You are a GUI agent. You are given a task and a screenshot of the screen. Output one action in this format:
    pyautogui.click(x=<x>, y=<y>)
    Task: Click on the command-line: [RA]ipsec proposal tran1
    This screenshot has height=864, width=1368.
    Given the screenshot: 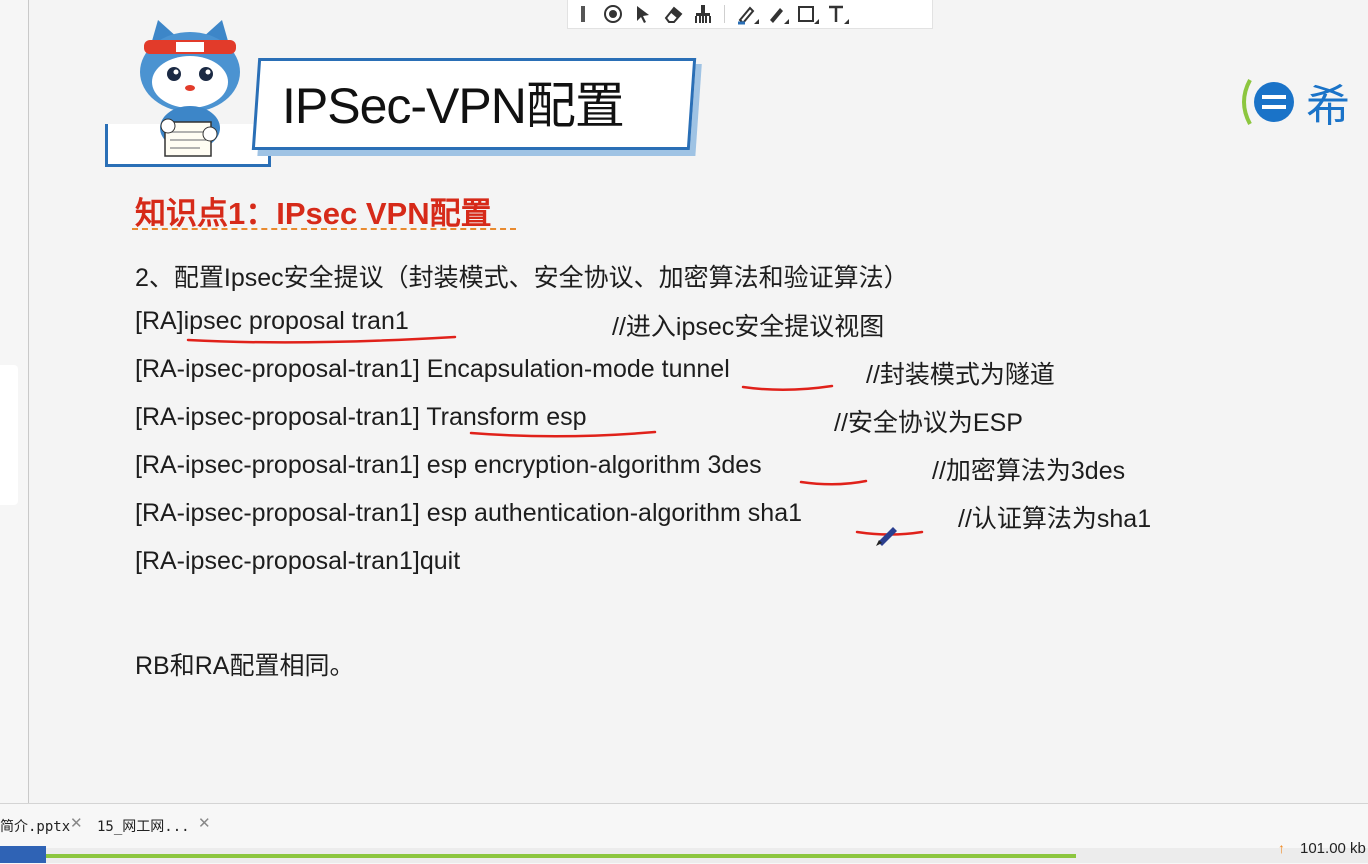 What is the action you would take?
    pyautogui.click(x=272, y=321)
    